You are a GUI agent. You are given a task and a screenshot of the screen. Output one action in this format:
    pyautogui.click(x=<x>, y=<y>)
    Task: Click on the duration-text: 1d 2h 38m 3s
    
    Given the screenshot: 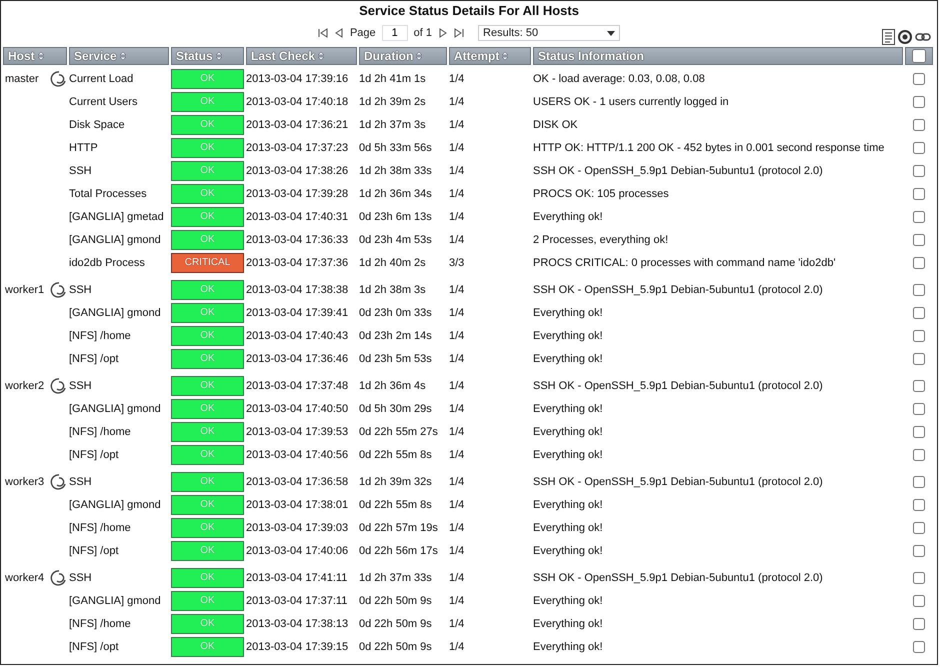 What is the action you would take?
    pyautogui.click(x=393, y=290)
    